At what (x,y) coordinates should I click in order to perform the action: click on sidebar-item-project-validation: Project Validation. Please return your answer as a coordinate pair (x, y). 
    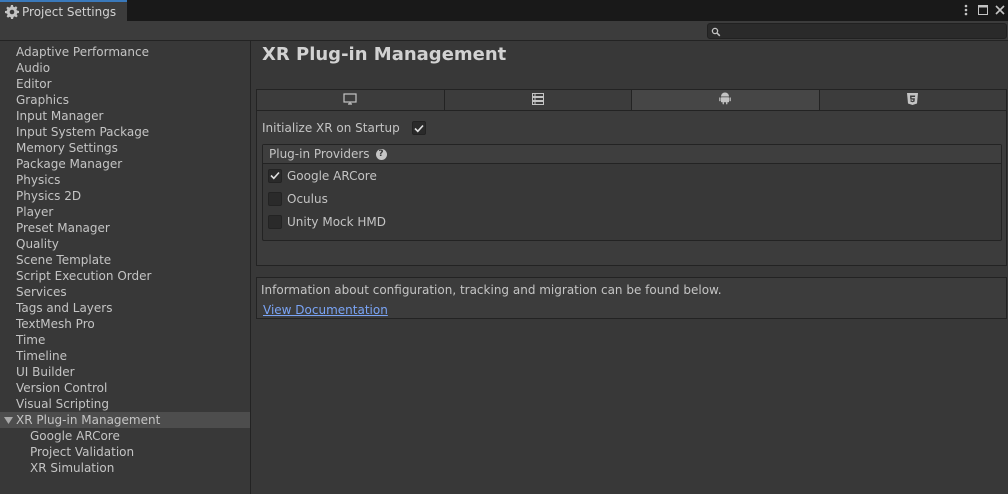
    Looking at the image, I should click on (125, 452).